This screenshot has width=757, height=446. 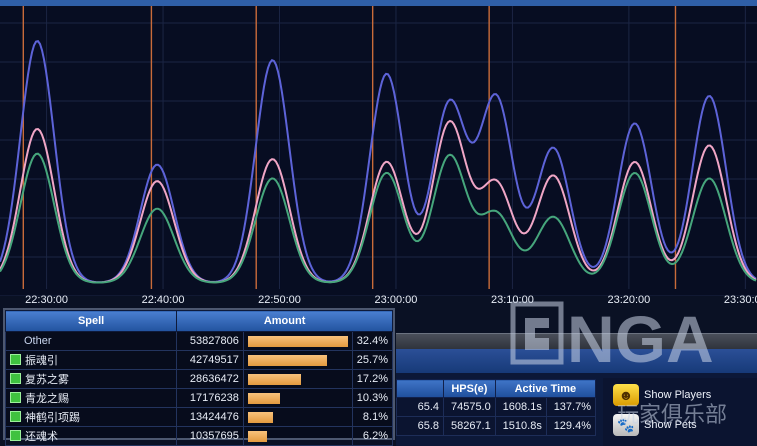 I want to click on spell-amount: 42749517, so click(x=210, y=360).